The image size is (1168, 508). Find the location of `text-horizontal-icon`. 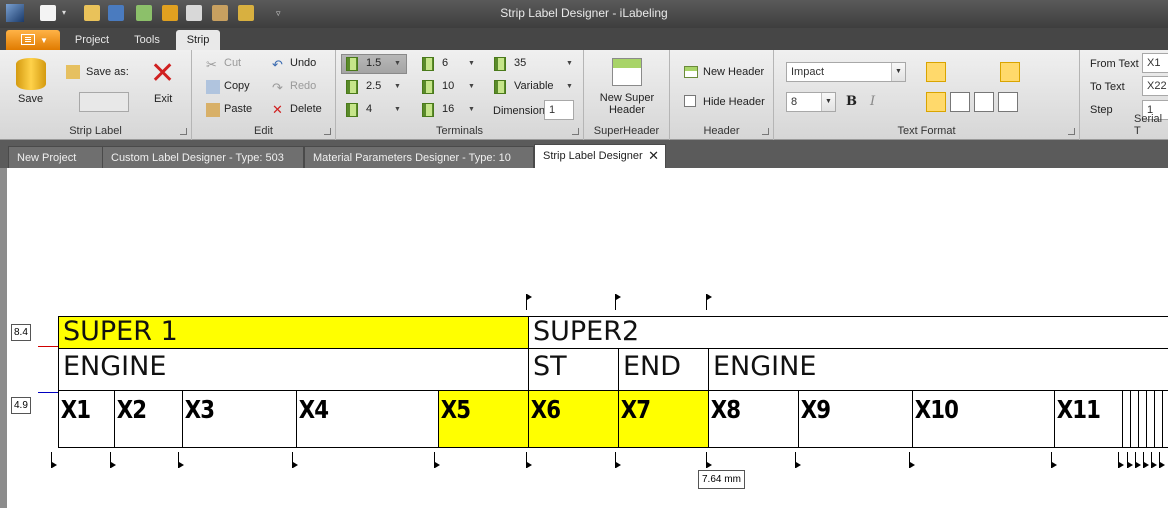

text-horizontal-icon is located at coordinates (936, 102).